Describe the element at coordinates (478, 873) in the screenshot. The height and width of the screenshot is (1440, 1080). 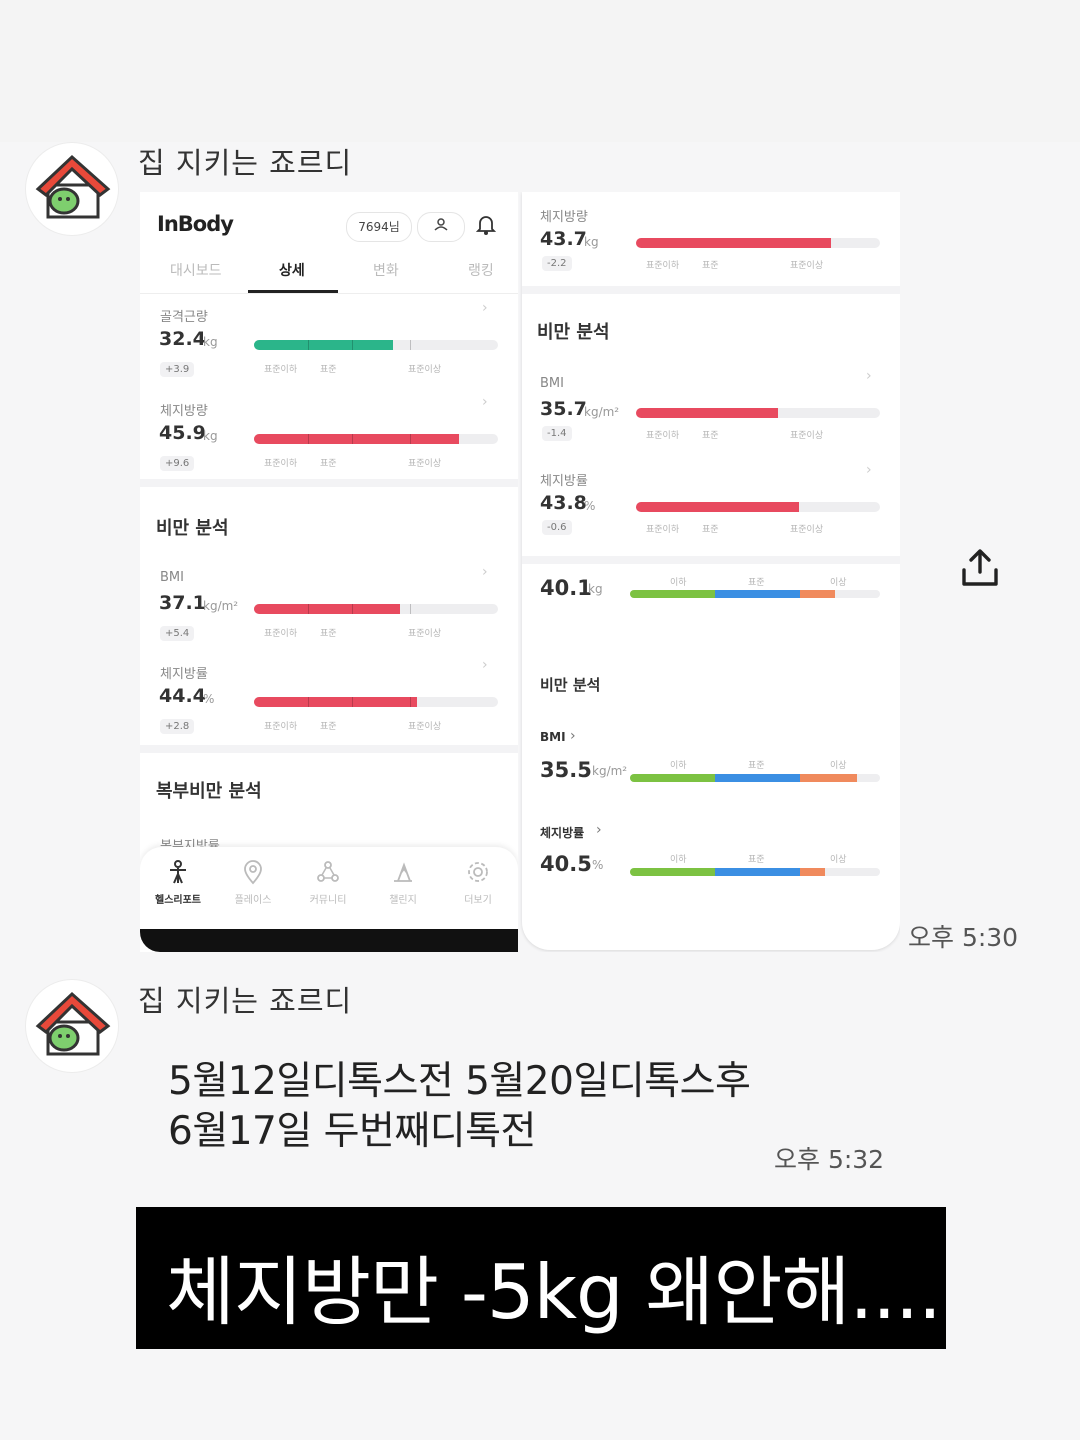
I see `settings-icon` at that location.